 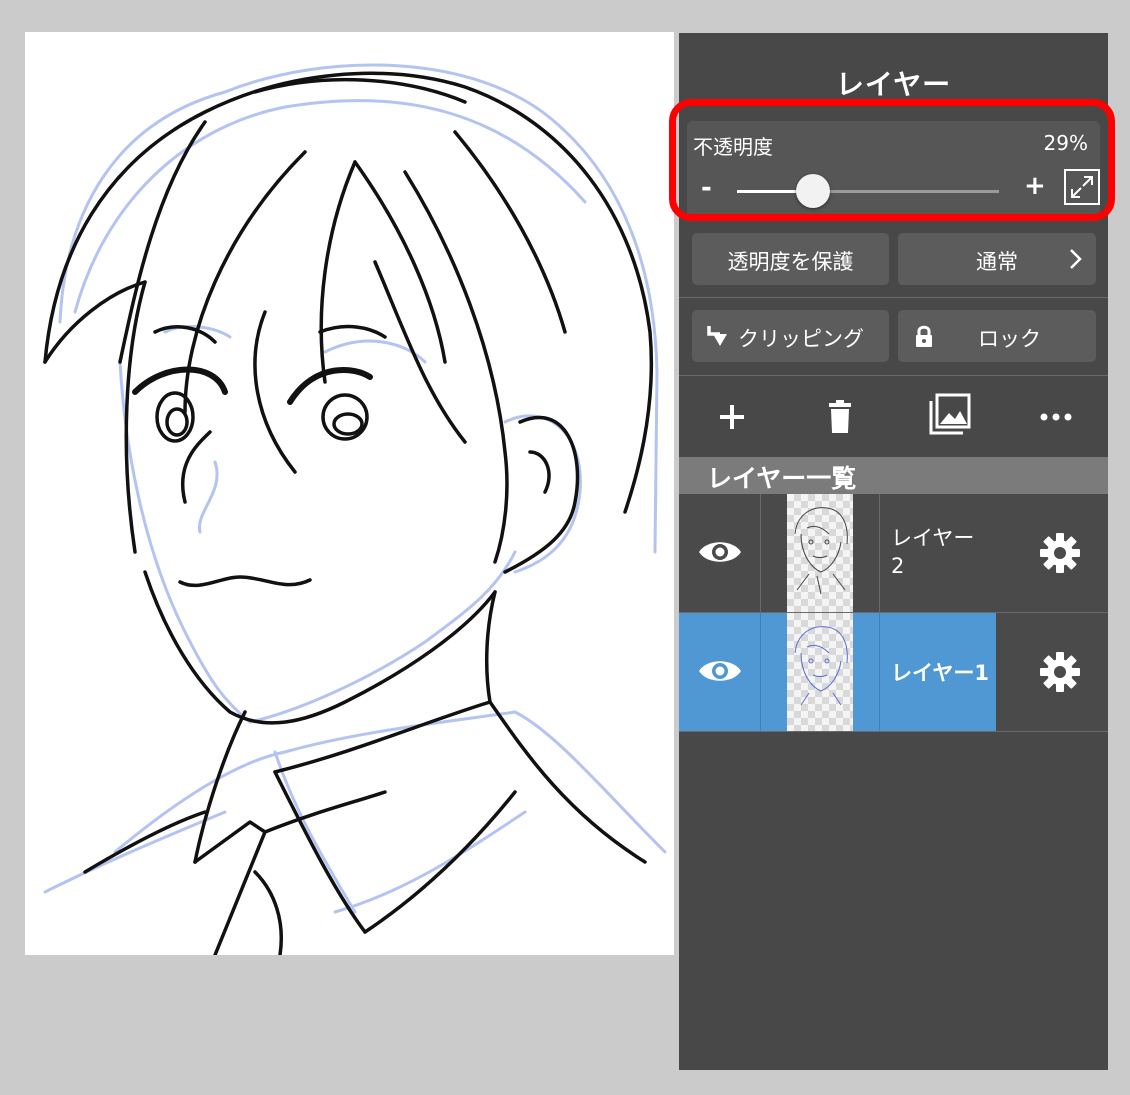 I want to click on more-icon, so click(x=1056, y=417).